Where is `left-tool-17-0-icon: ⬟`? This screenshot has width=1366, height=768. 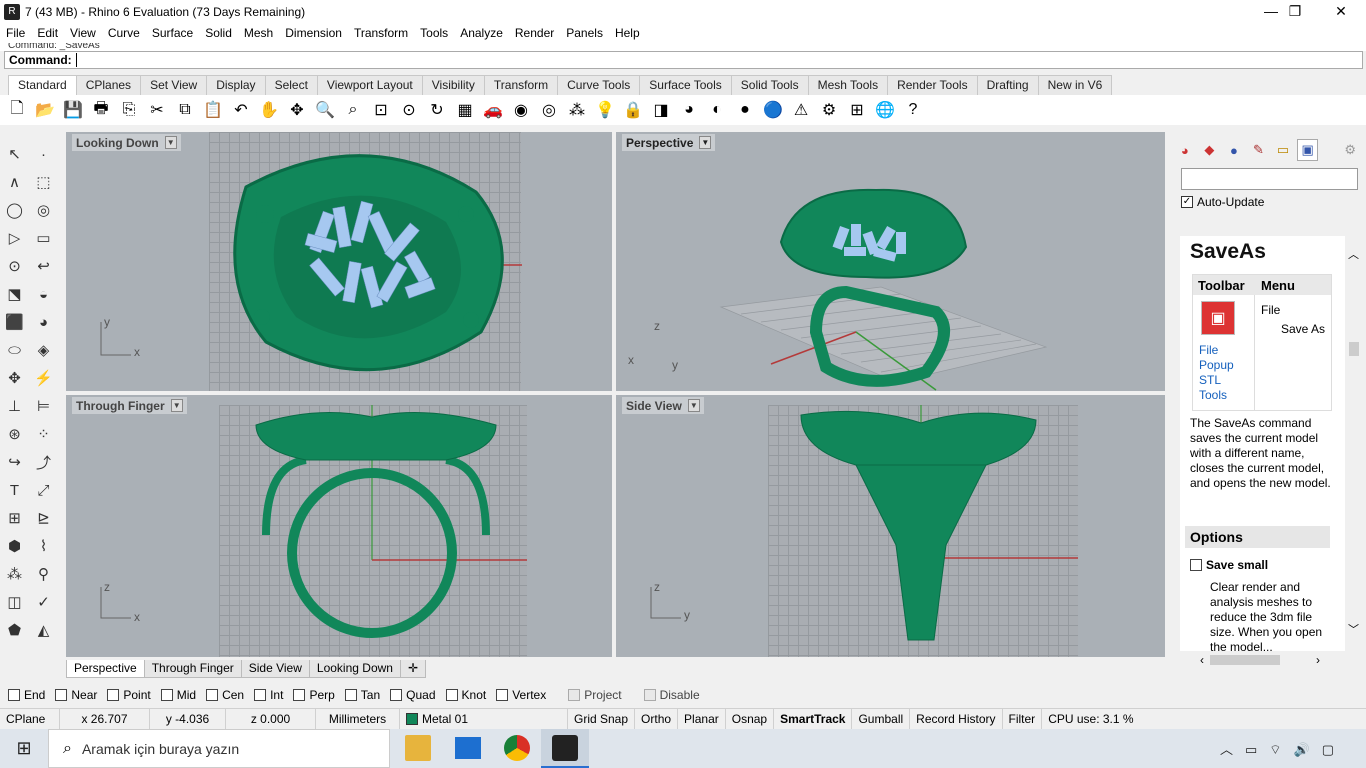 left-tool-17-0-icon: ⬟ is located at coordinates (15, 630).